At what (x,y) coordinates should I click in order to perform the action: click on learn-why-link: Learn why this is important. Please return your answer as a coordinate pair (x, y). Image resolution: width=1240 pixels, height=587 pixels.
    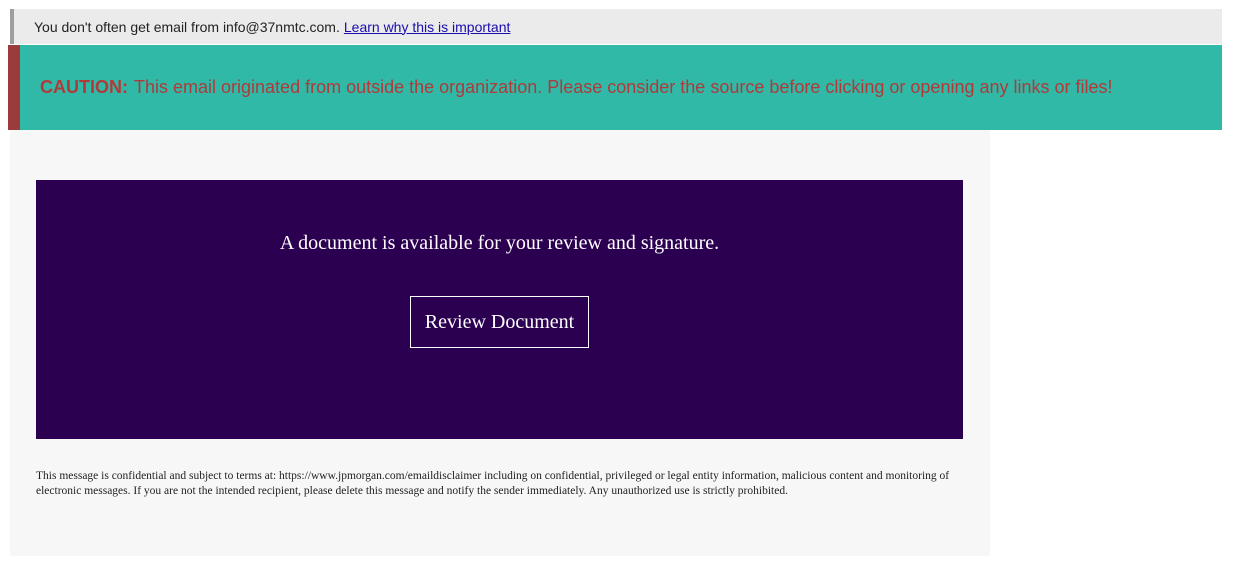
    Looking at the image, I should click on (427, 27).